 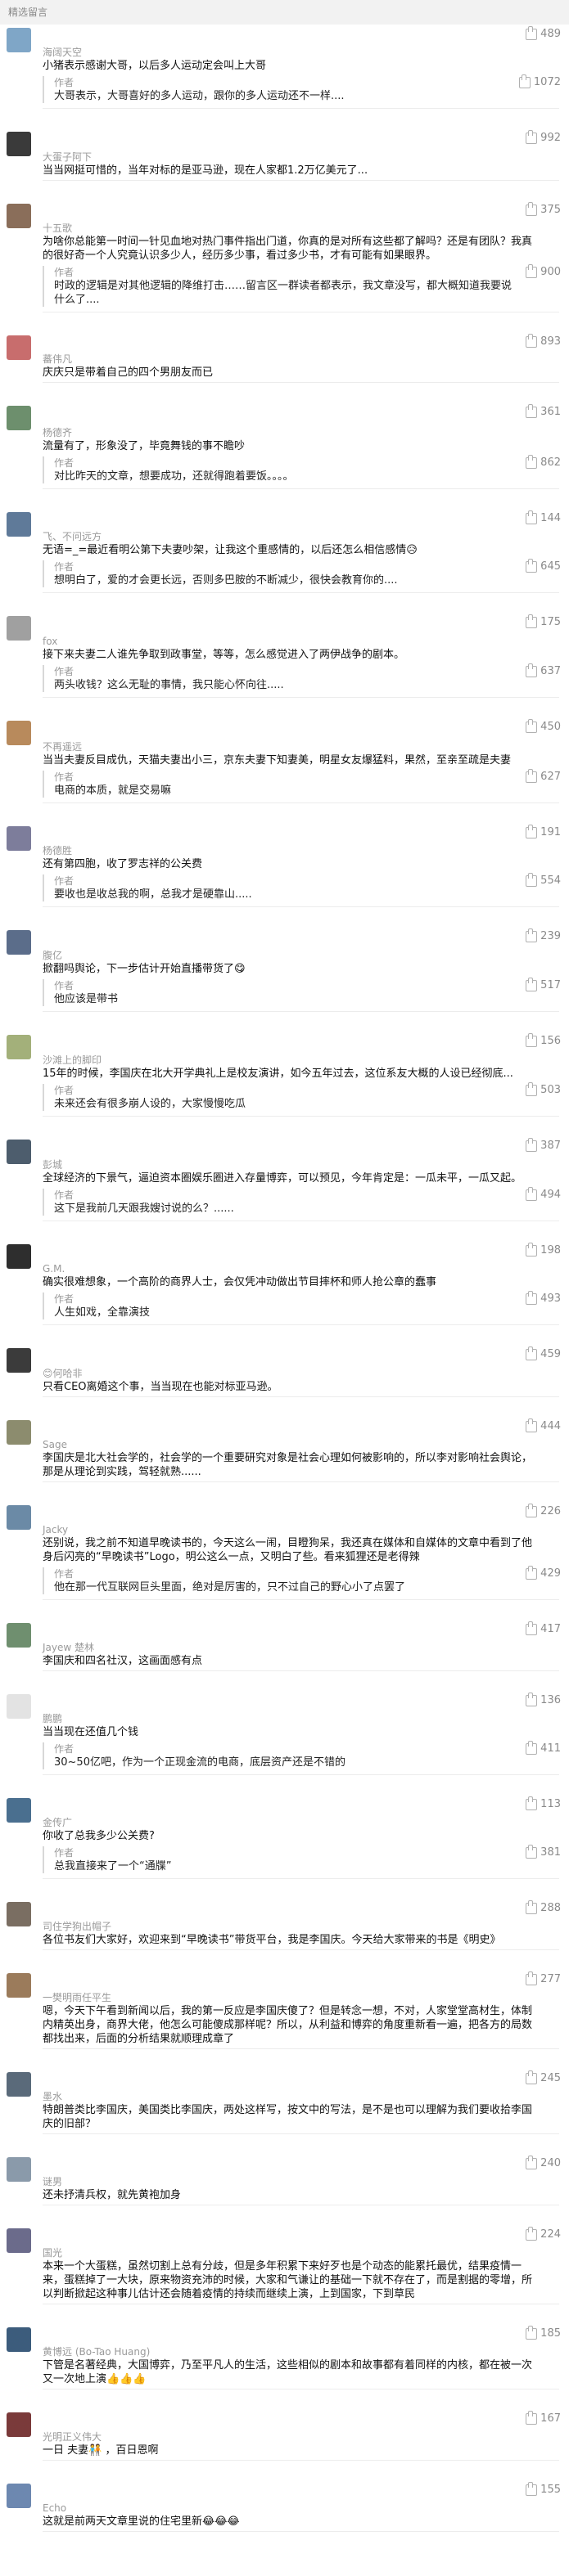 What do you see at coordinates (302, 1305) in the screenshot?
I see `author-reply: 作者 493 人生如戏，全靠演技` at bounding box center [302, 1305].